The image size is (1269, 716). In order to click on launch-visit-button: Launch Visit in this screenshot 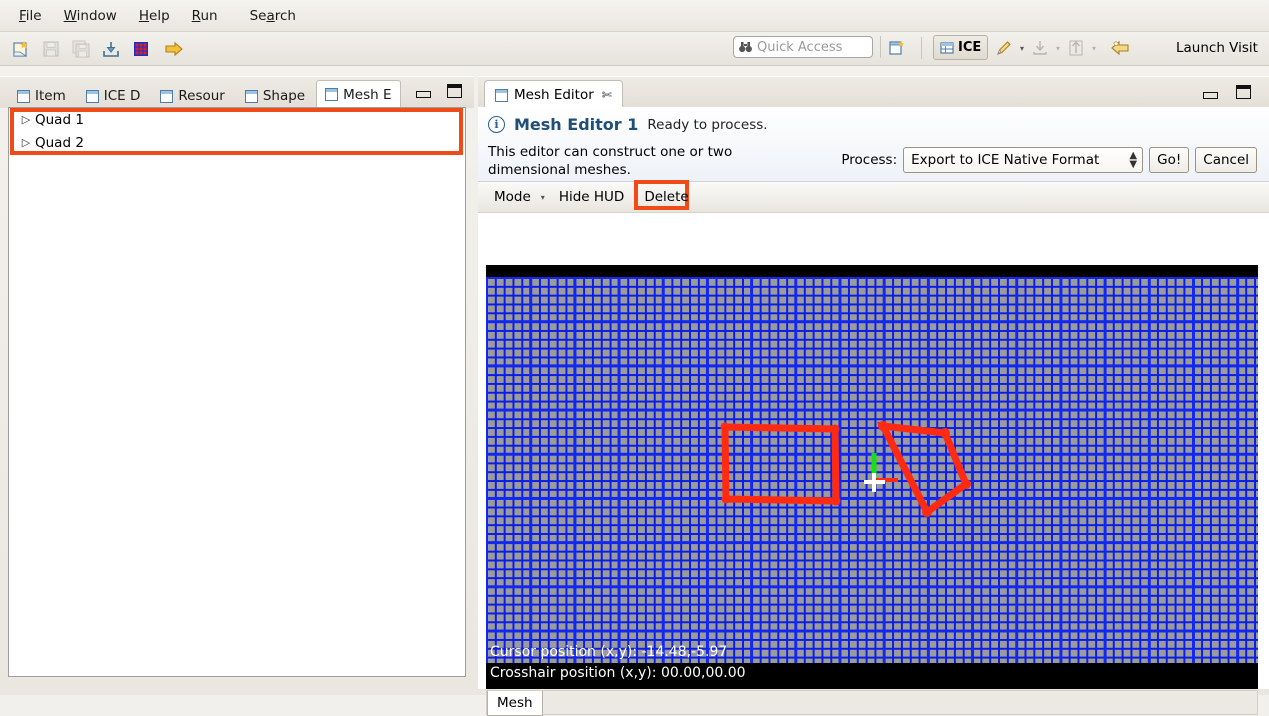, I will do `click(1217, 48)`.